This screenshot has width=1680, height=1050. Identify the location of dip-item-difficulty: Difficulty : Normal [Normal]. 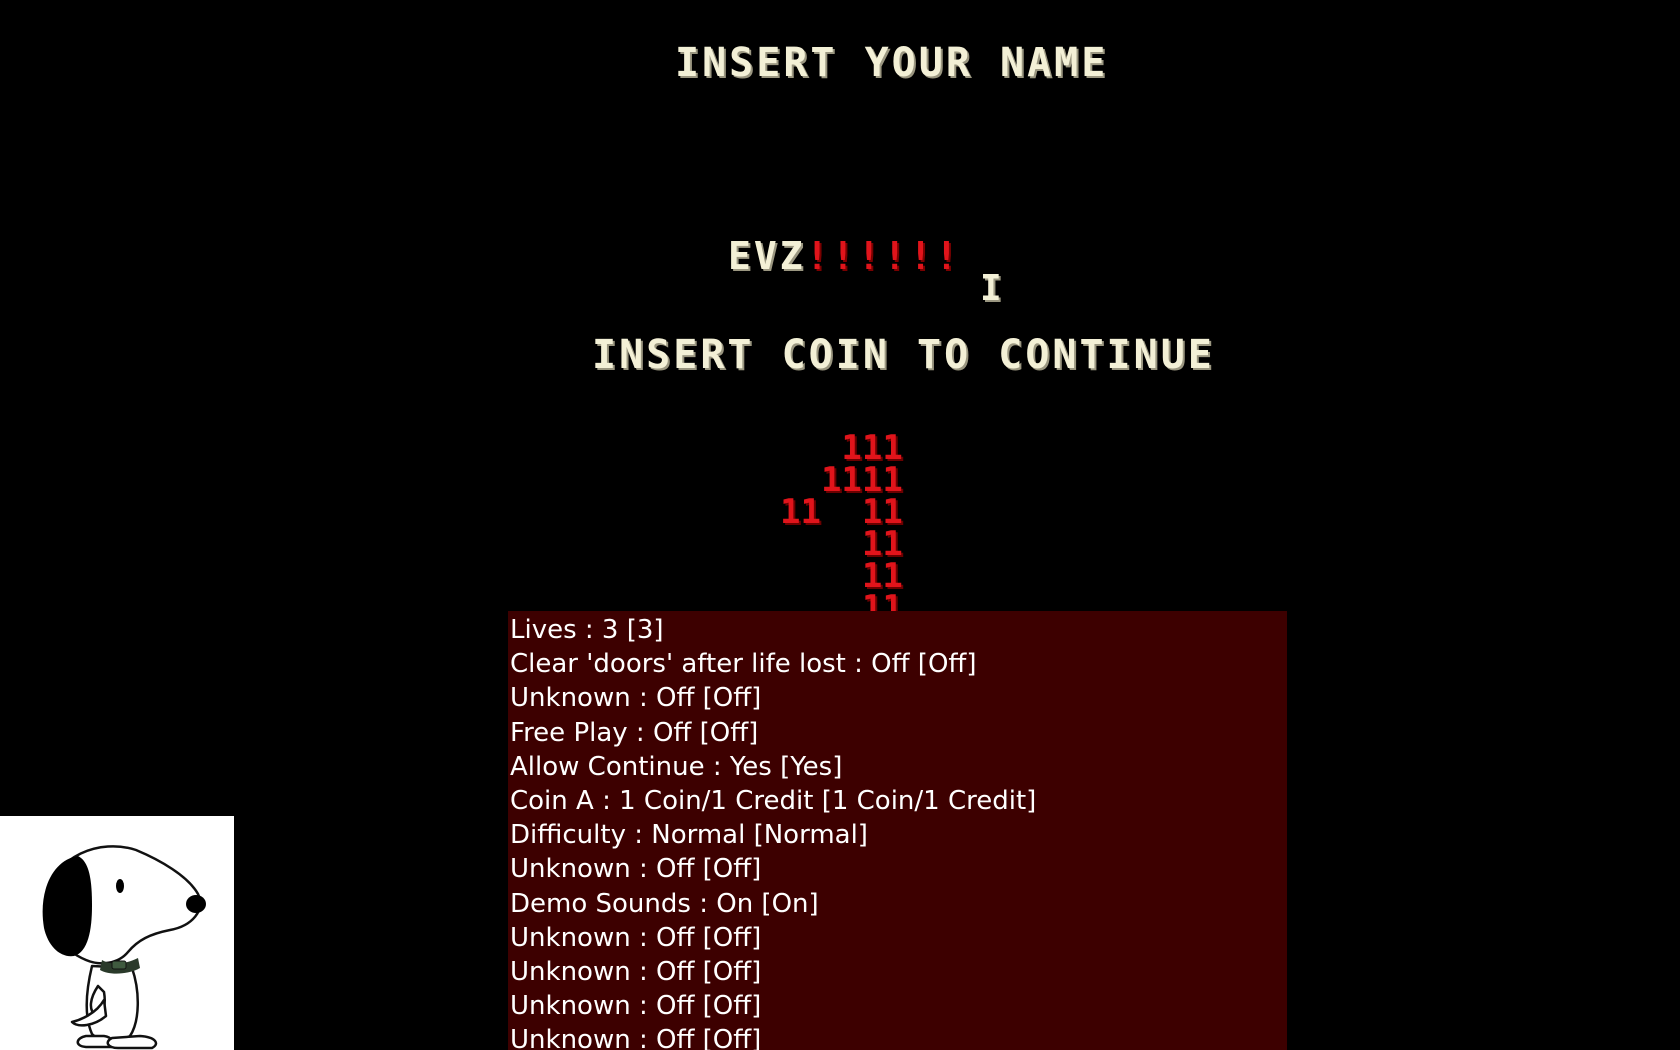
(773, 835).